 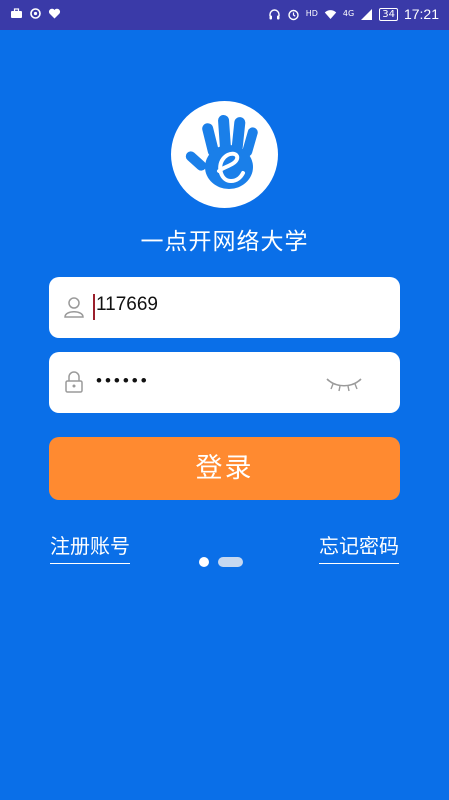 What do you see at coordinates (204, 562) in the screenshot?
I see `page-indicator-dot-active` at bounding box center [204, 562].